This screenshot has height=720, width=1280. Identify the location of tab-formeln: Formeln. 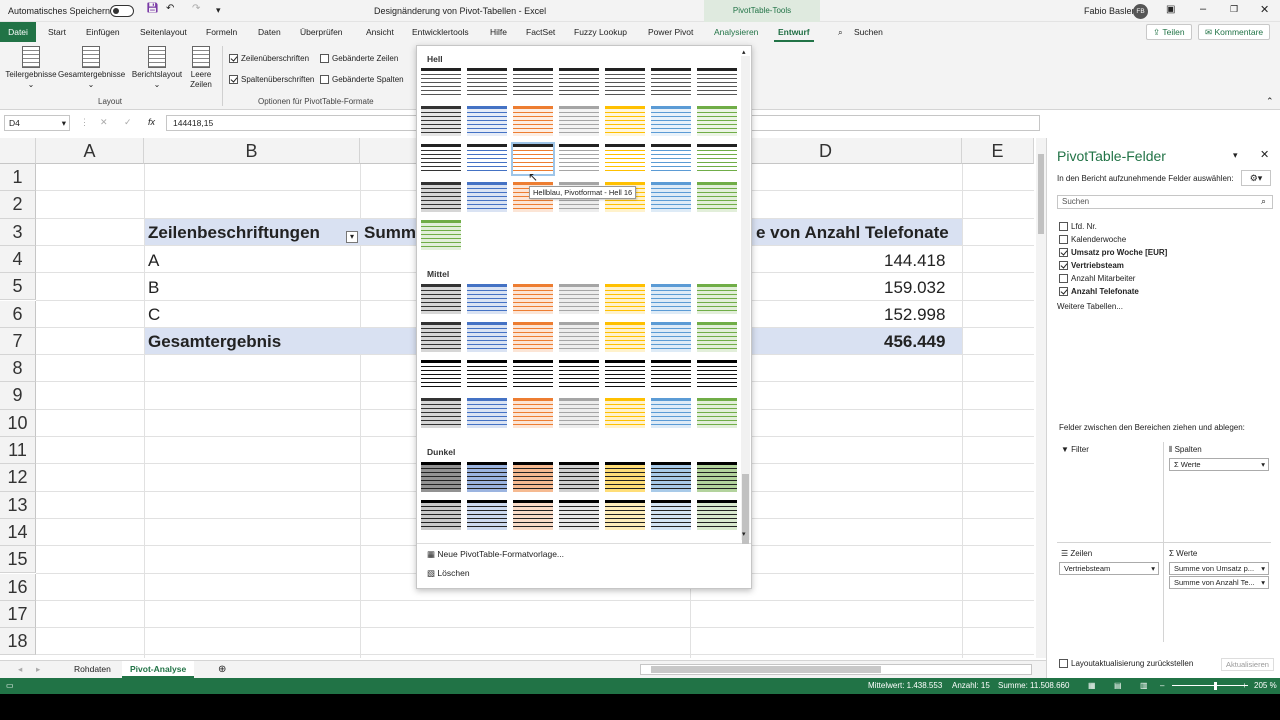
(221, 32).